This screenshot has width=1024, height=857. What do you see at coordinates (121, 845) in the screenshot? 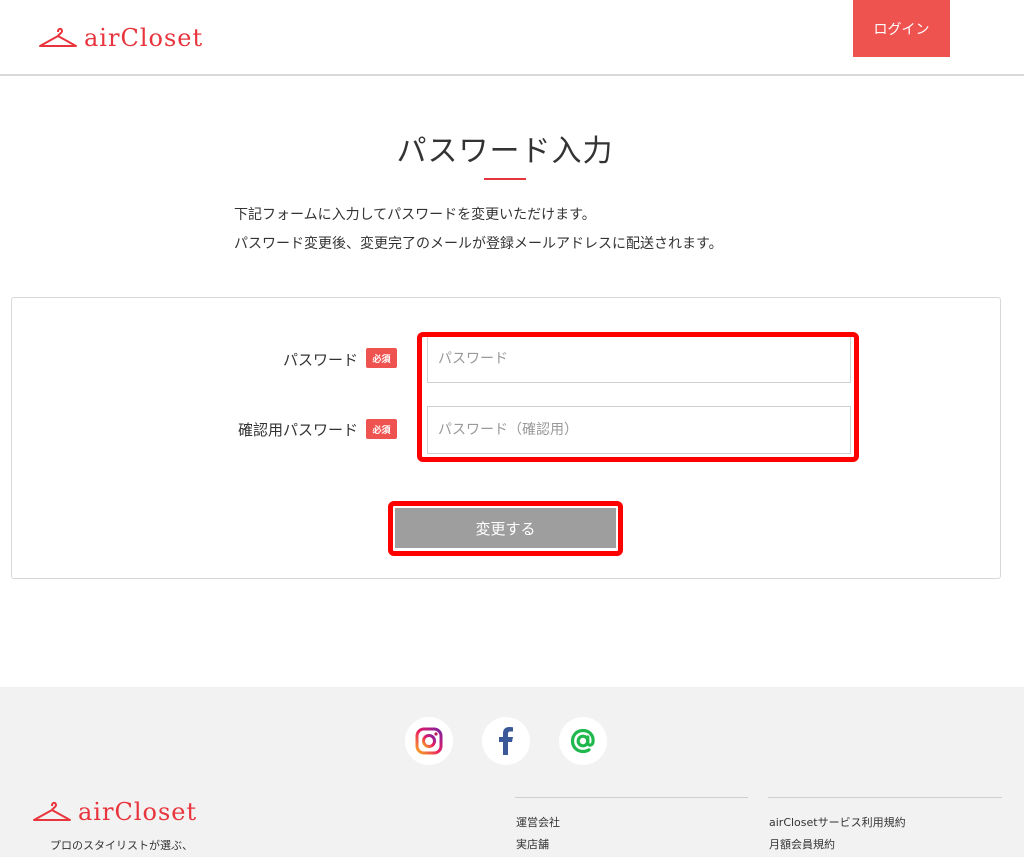
I see `footer-tagline: プロのスタイリストが選ぶ、` at bounding box center [121, 845].